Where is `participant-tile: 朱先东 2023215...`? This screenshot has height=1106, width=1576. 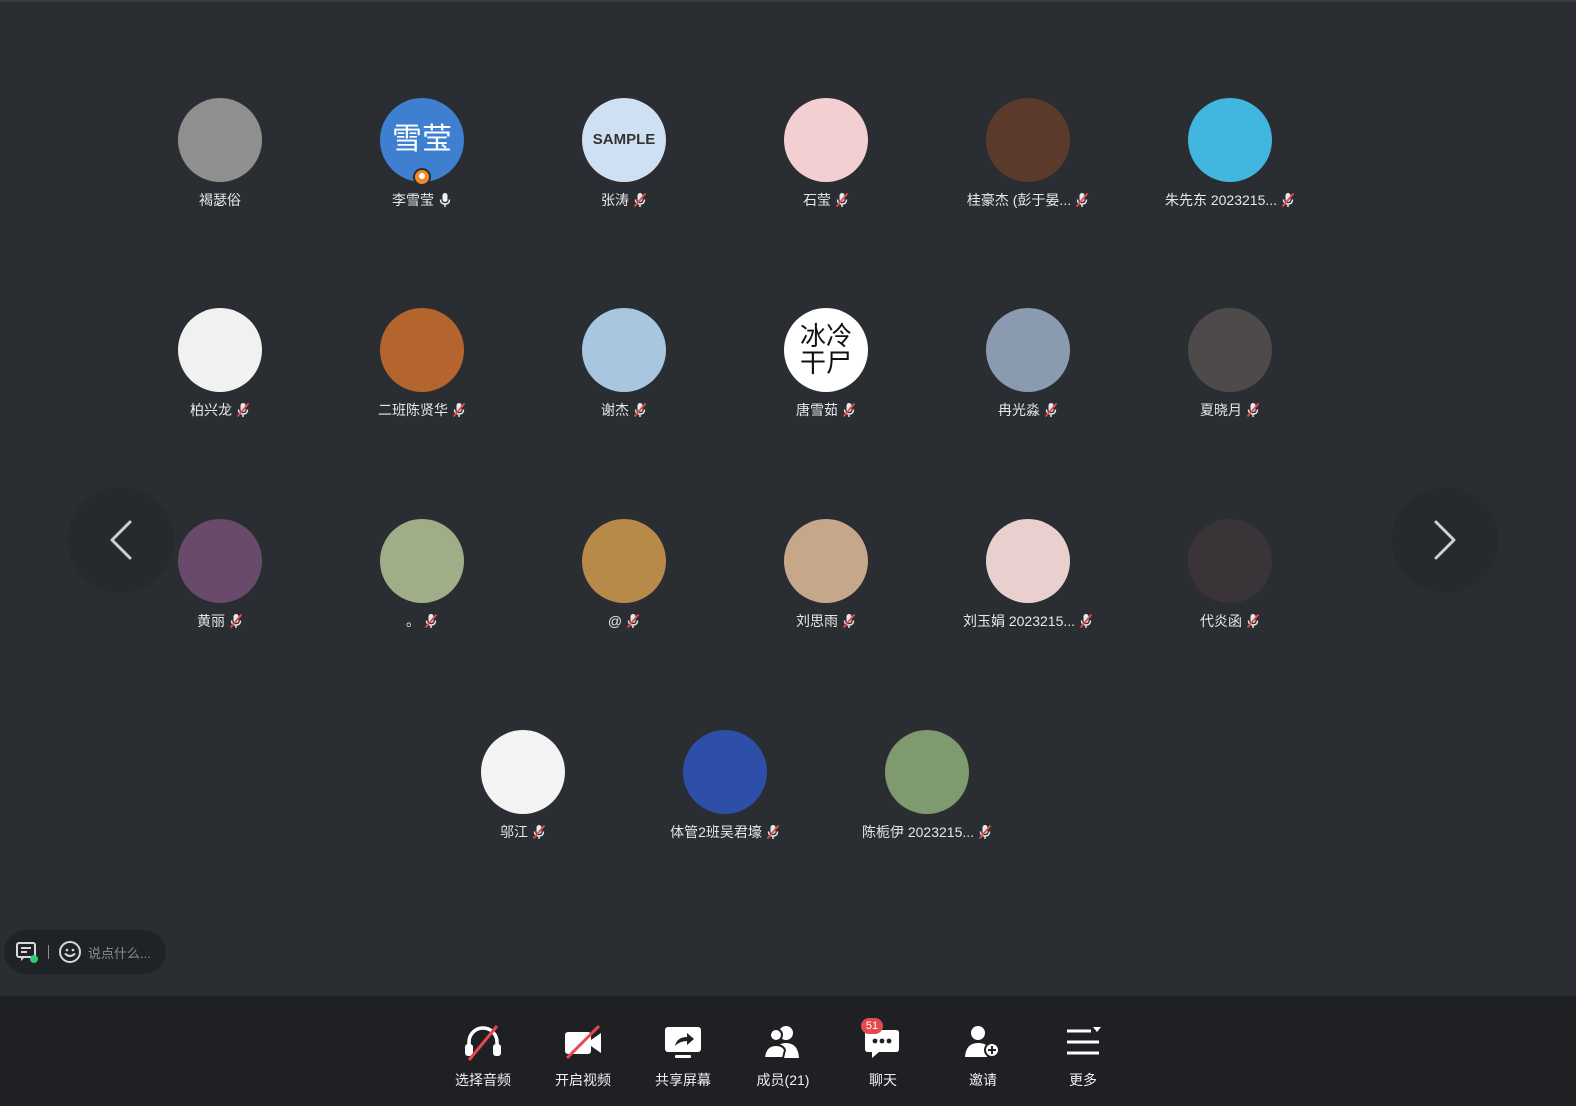 participant-tile: 朱先东 2023215... is located at coordinates (1230, 163).